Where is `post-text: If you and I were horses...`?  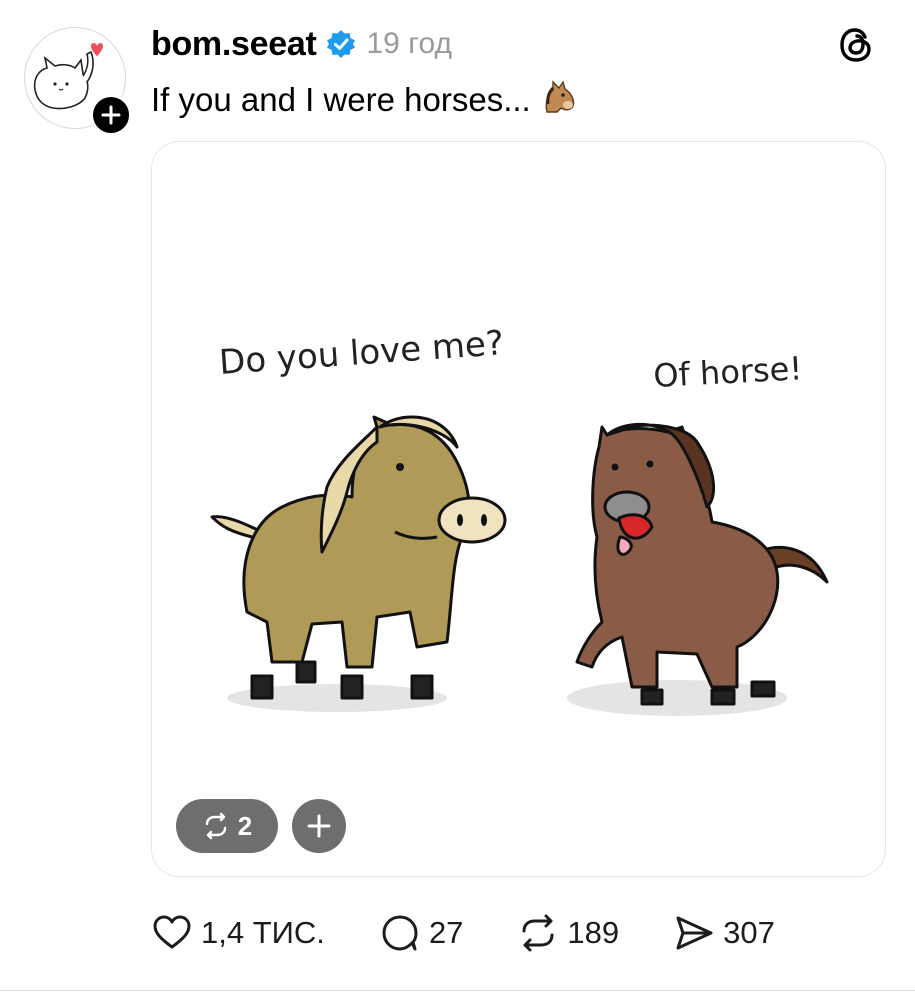 post-text: If you and I were horses... is located at coordinates (365, 100).